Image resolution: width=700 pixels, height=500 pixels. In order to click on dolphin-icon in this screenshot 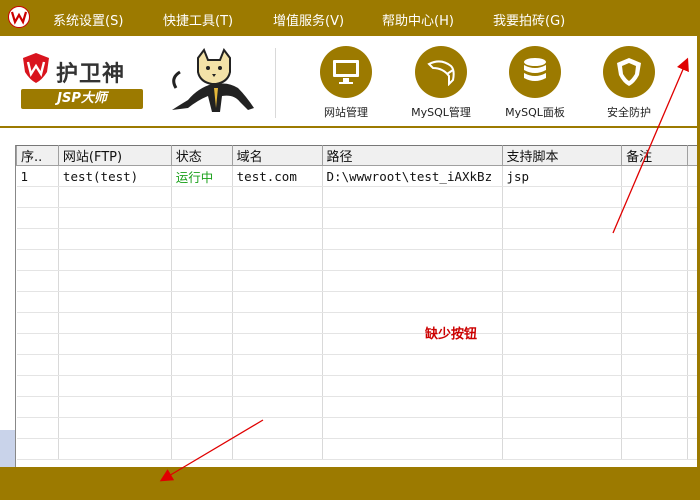, I will do `click(441, 72)`.